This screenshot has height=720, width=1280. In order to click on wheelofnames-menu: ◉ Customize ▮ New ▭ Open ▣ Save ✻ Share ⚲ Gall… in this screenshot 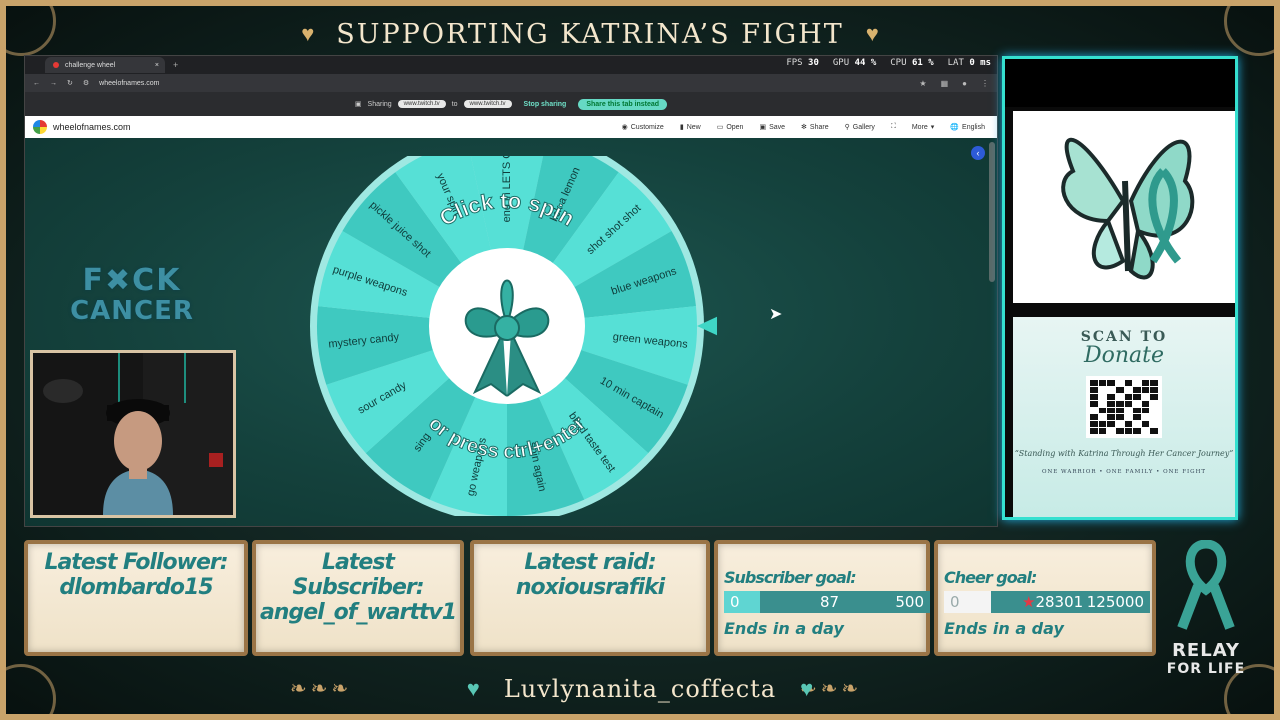, I will do `click(803, 127)`.